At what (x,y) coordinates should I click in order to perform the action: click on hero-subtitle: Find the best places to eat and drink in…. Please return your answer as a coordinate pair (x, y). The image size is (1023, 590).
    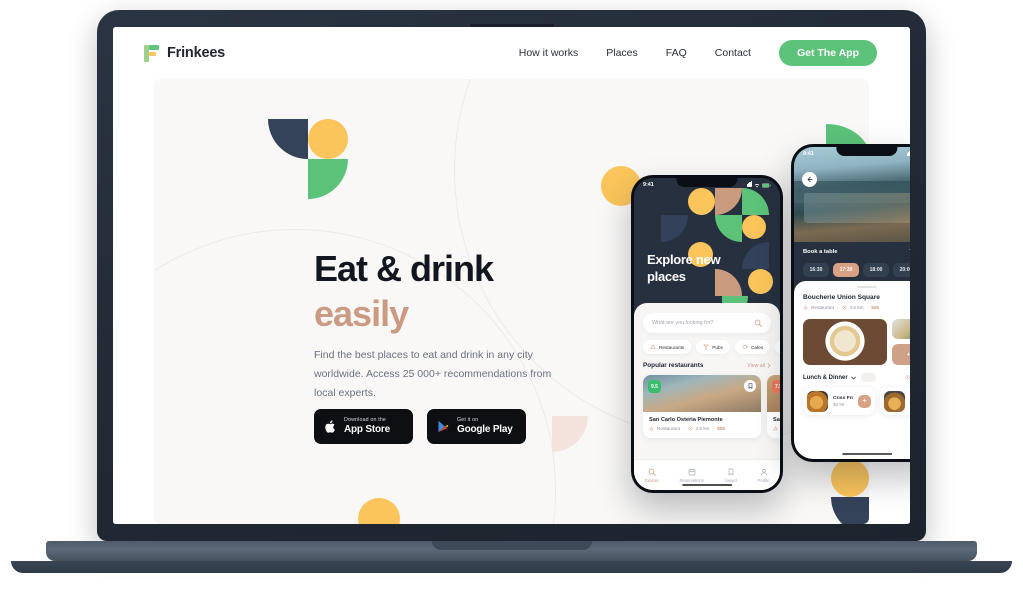
    Looking at the image, I should click on (433, 374).